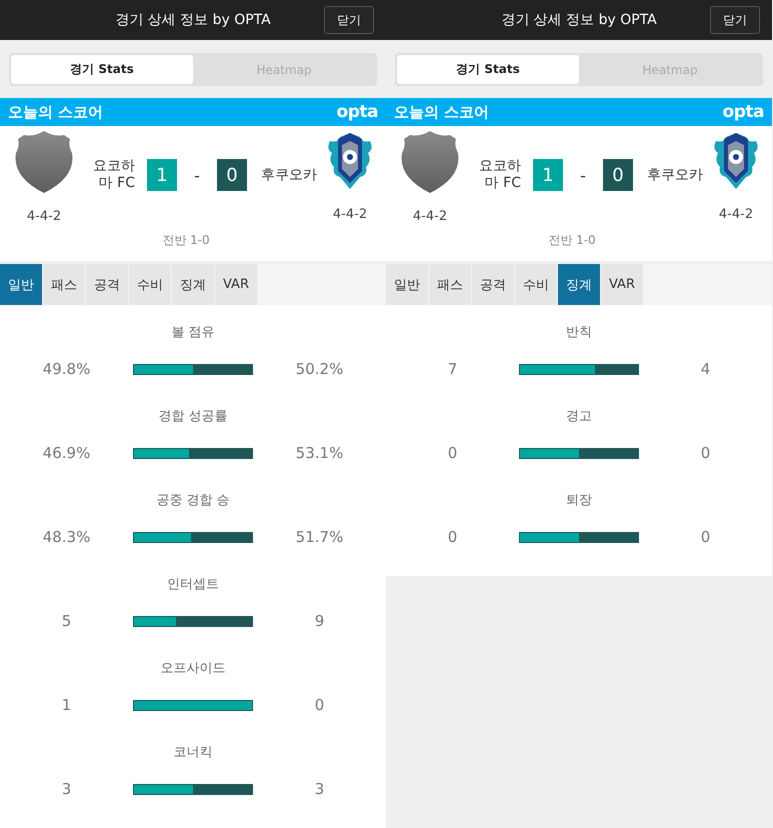  What do you see at coordinates (66, 789) in the screenshot?
I see `home-value: 3` at bounding box center [66, 789].